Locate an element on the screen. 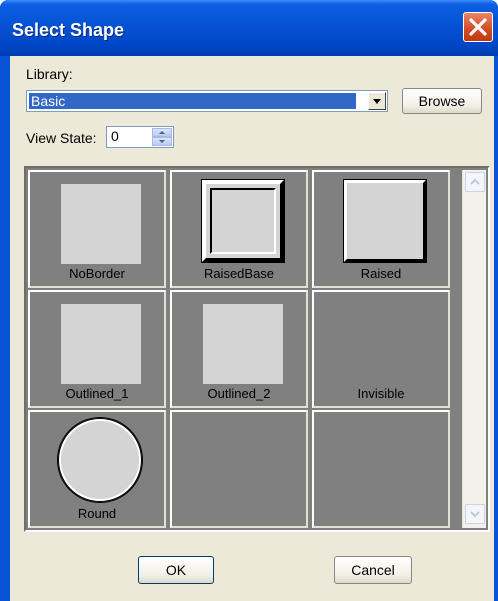 This screenshot has width=498, height=601. shape-preview-raisedbase is located at coordinates (243, 221).